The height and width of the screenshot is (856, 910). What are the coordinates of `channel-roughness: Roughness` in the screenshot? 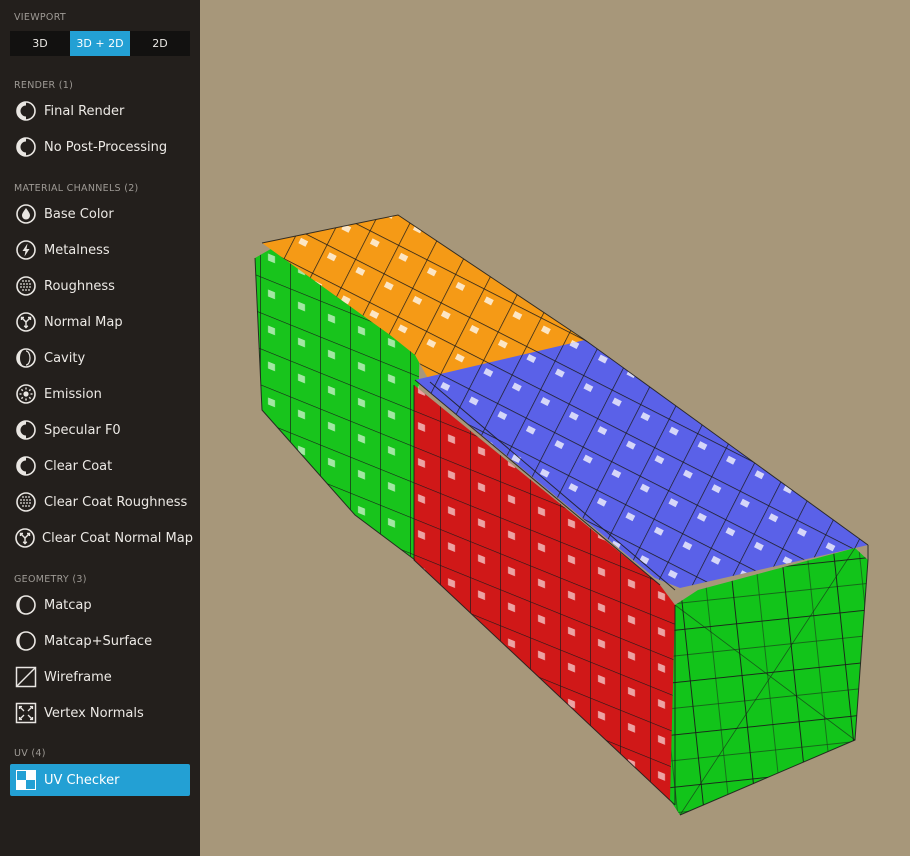 It's located at (100, 286).